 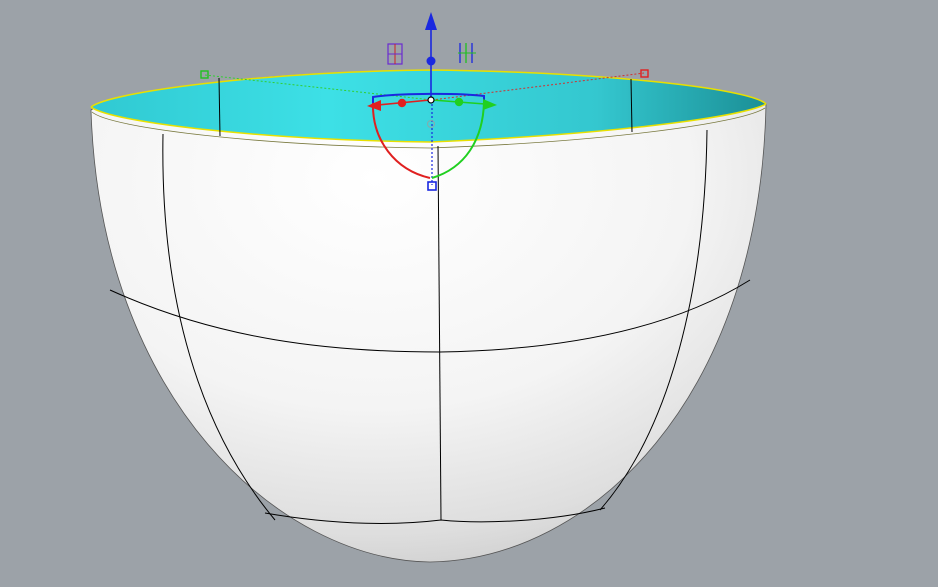 I want to click on gizmo-center, so click(x=431, y=100).